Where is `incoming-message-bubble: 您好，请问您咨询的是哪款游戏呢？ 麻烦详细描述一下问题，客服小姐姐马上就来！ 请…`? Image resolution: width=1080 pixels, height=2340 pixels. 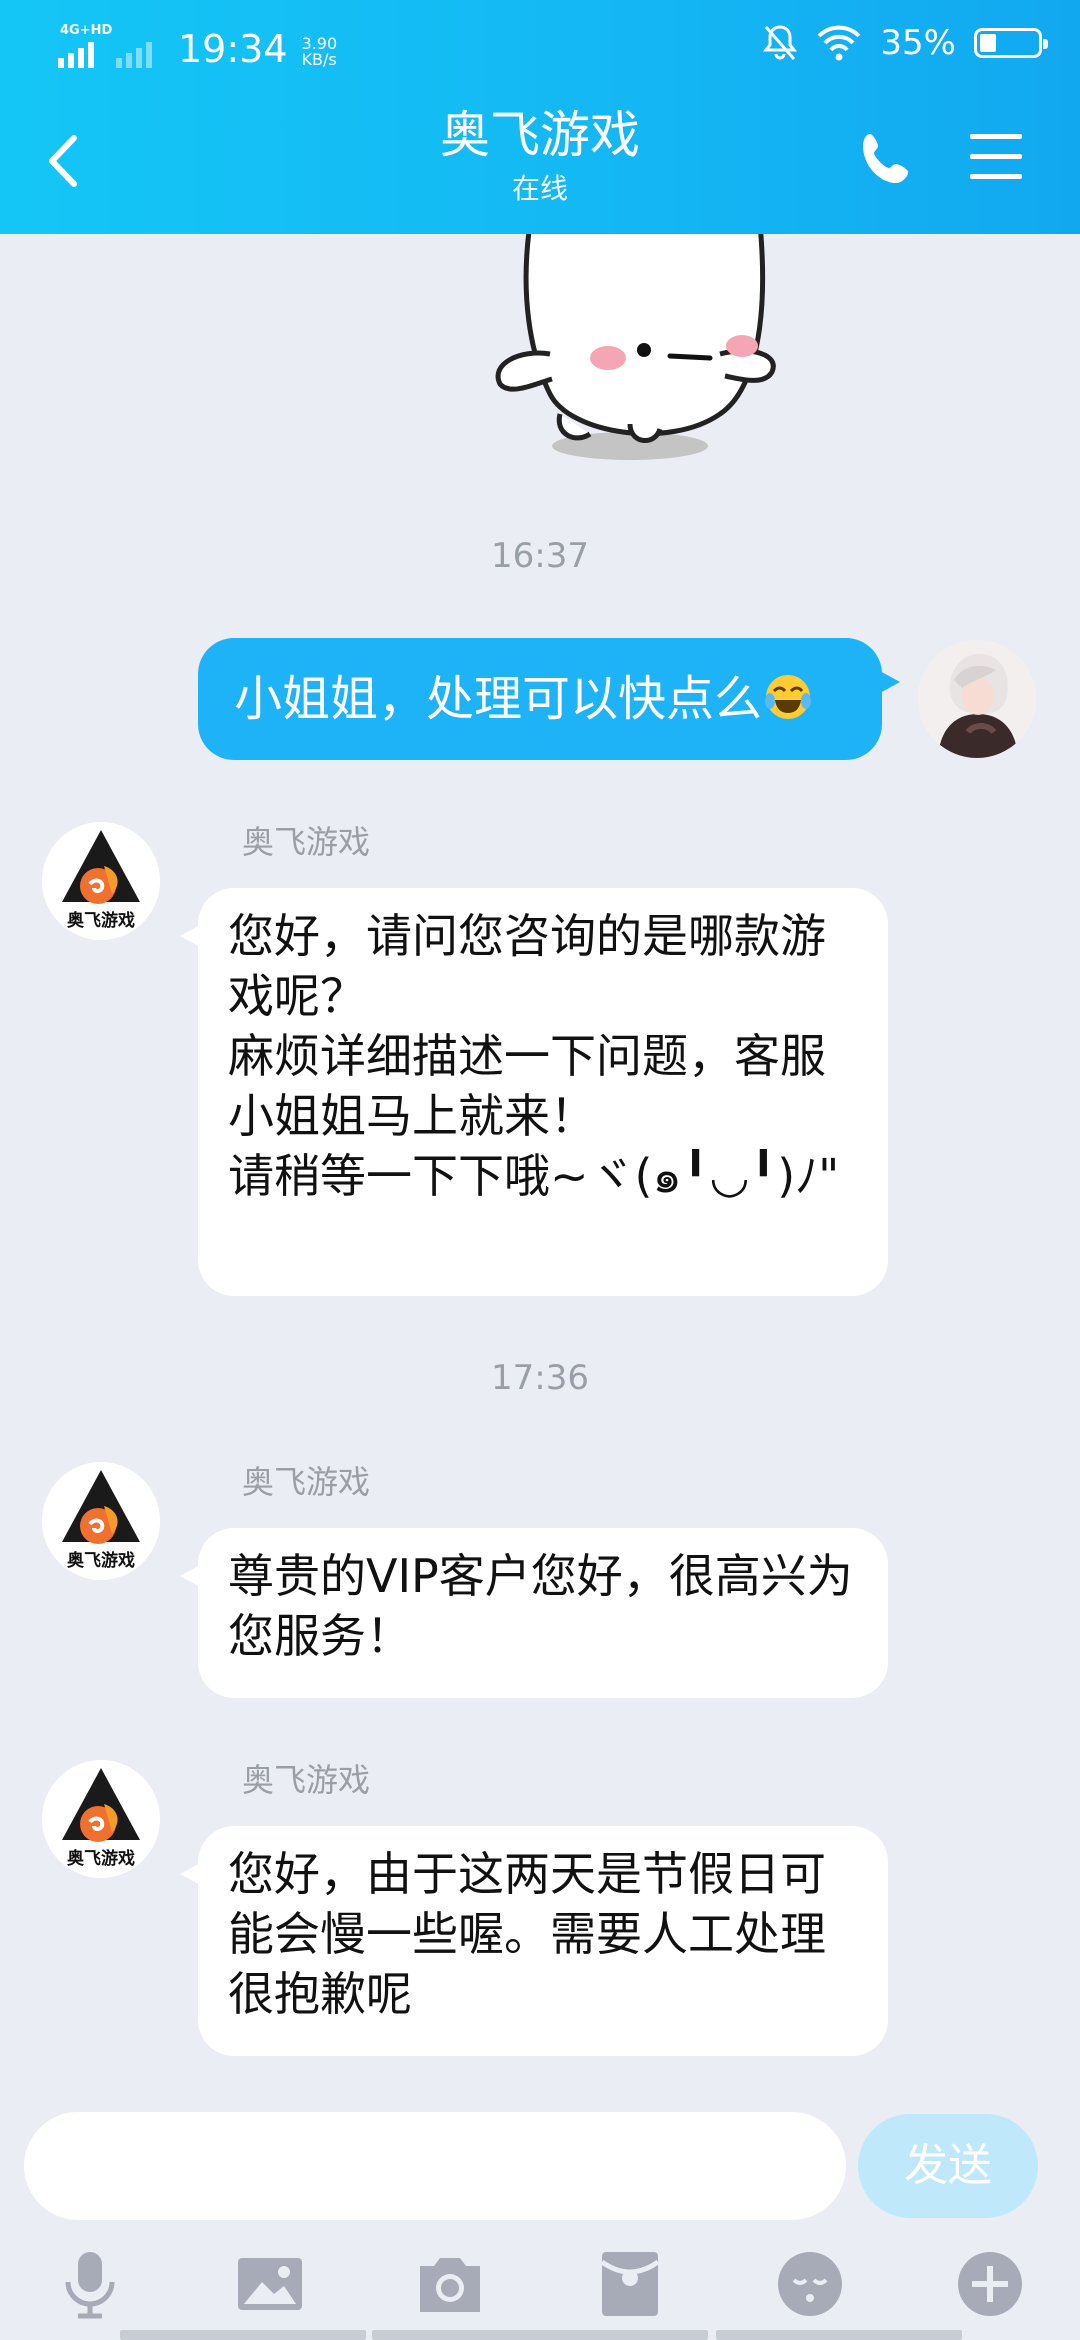
incoming-message-bubble: 您好，请问您咨询的是哪款游戏呢？ 麻烦详细描述一下问题，客服小姐姐马上就来！ 请… is located at coordinates (534, 1092).